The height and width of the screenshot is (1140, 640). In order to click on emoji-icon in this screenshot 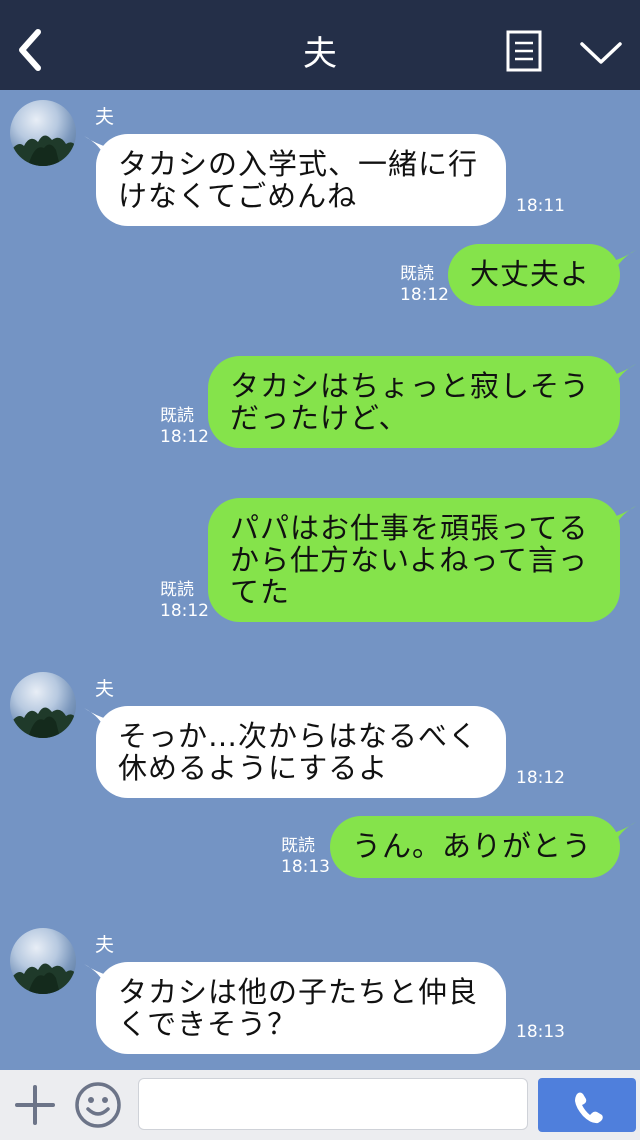, I will do `click(98, 1105)`.